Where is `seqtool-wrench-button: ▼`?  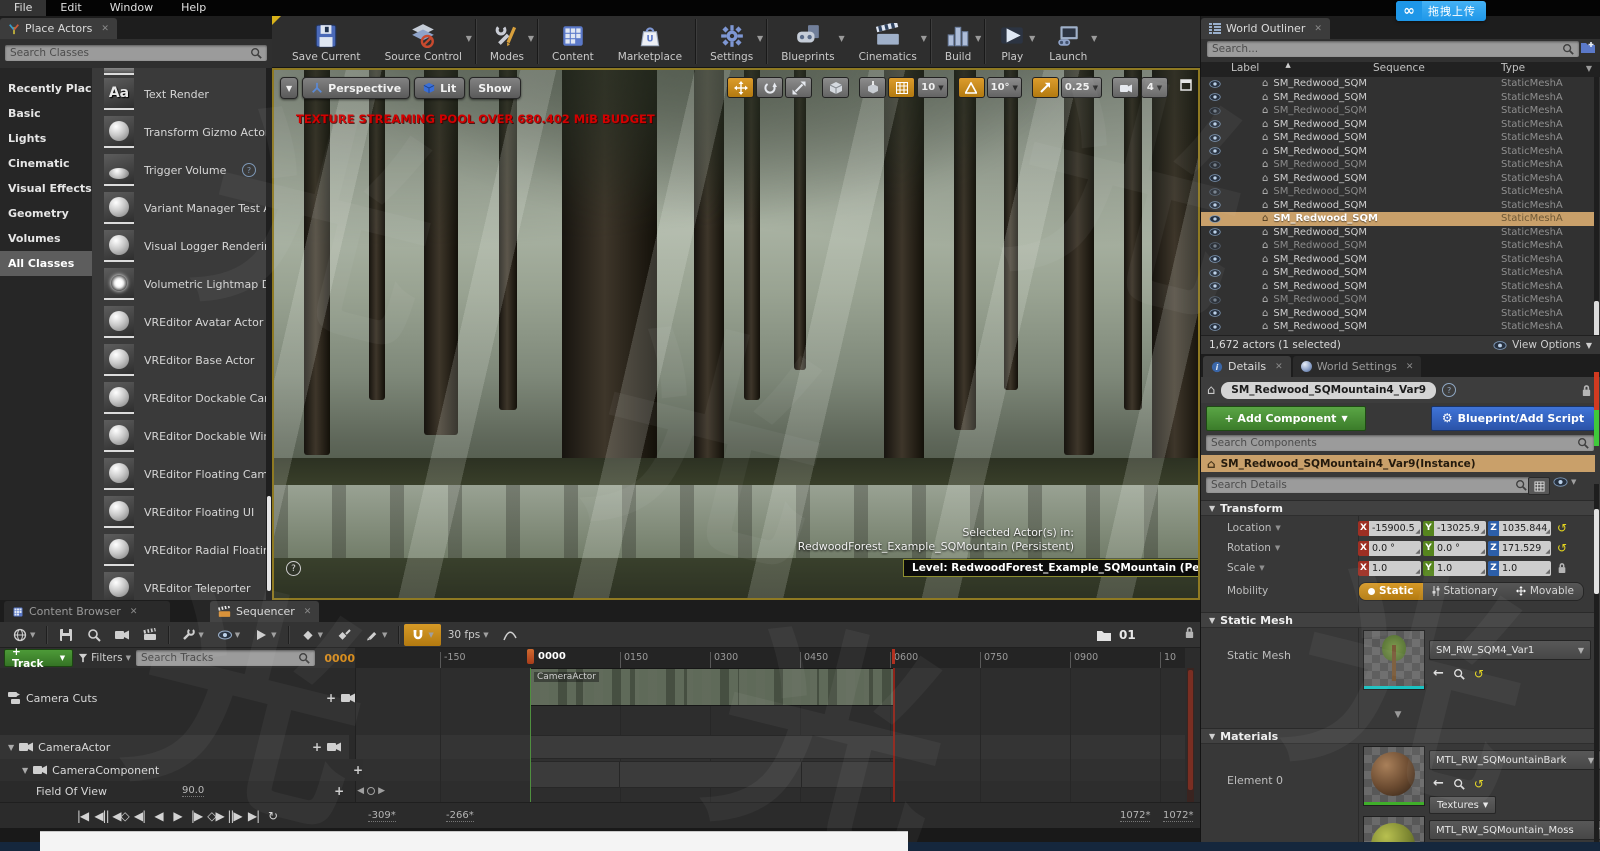 seqtool-wrench-button: ▼ is located at coordinates (192, 635).